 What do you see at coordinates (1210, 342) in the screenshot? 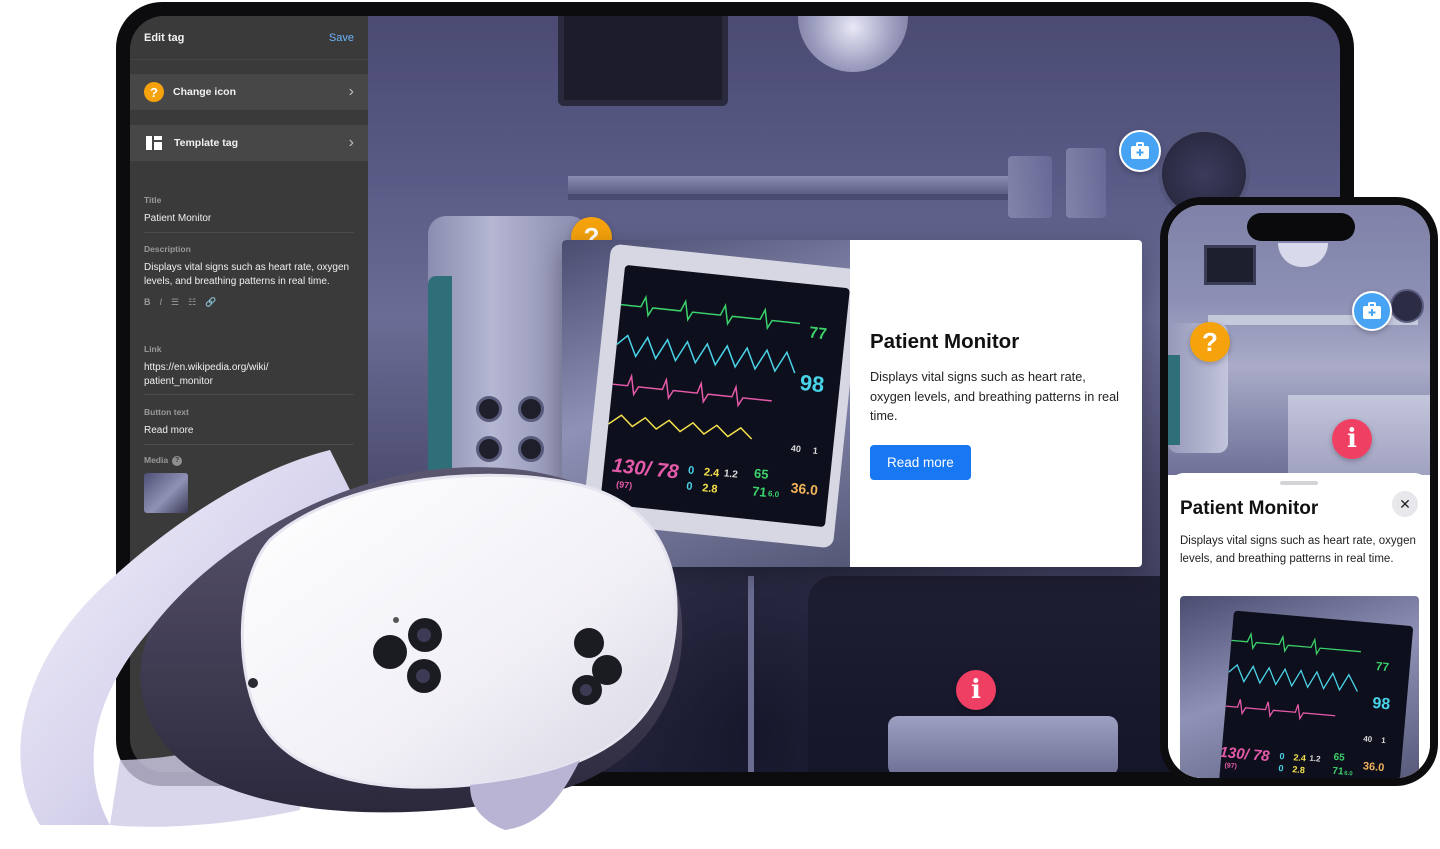
I see `question-hotspot-icon: ?` at bounding box center [1210, 342].